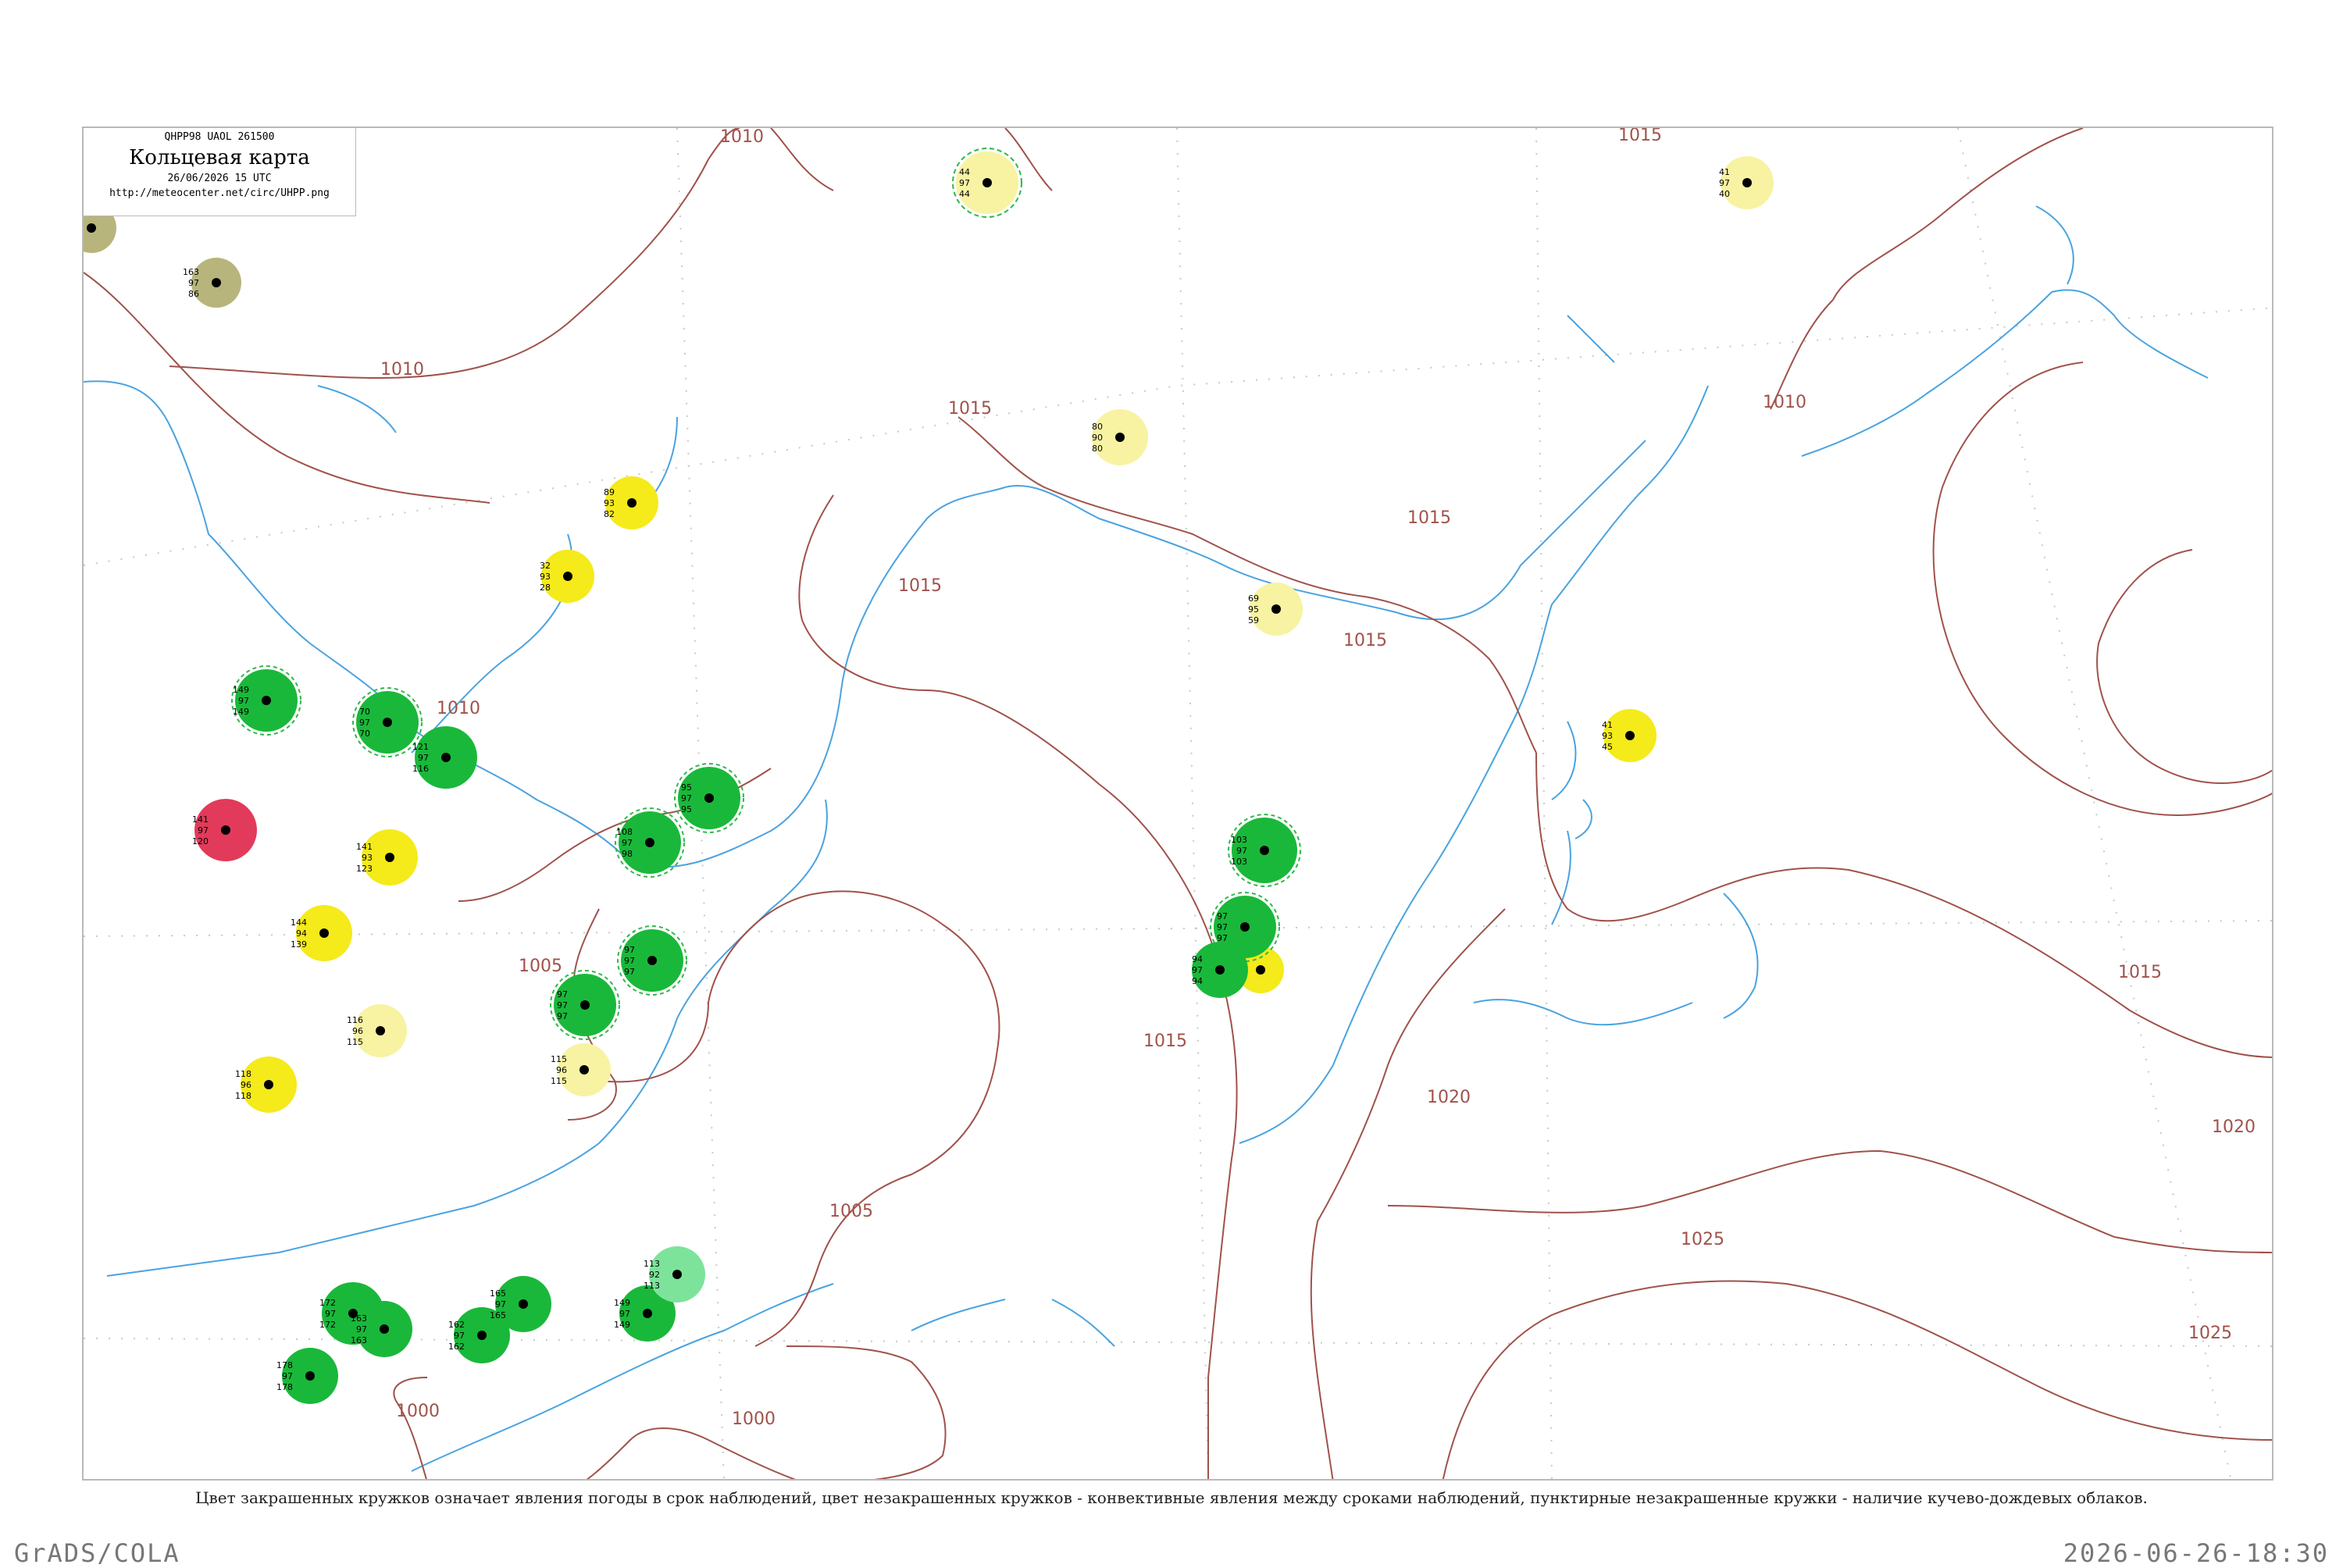 The width and height of the screenshot is (2343, 1568). I want to click on station-marker: 329328, so click(567, 576).